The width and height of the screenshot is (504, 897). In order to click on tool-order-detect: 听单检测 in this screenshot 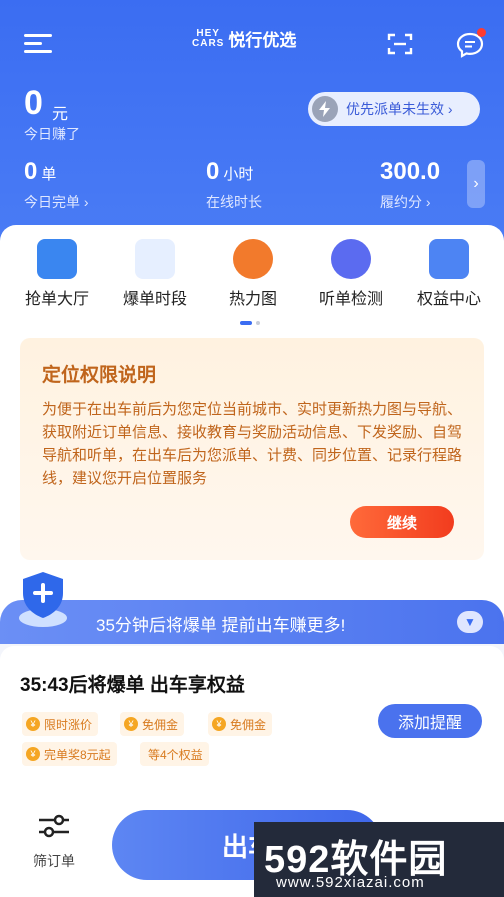, I will do `click(351, 274)`.